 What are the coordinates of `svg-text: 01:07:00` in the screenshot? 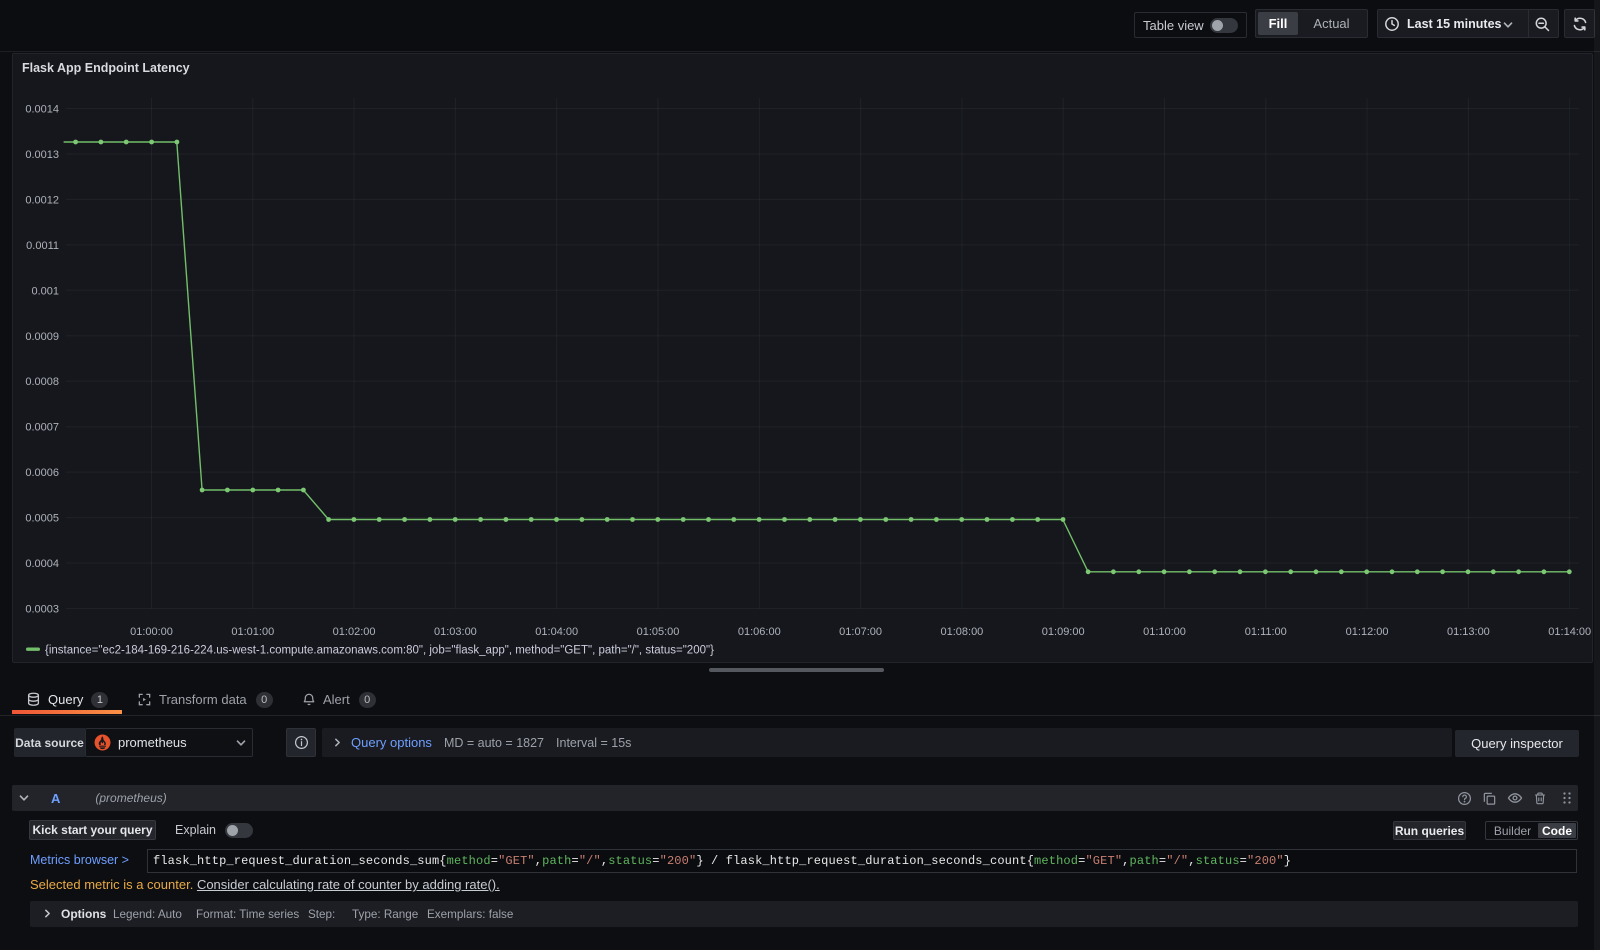 It's located at (860, 632).